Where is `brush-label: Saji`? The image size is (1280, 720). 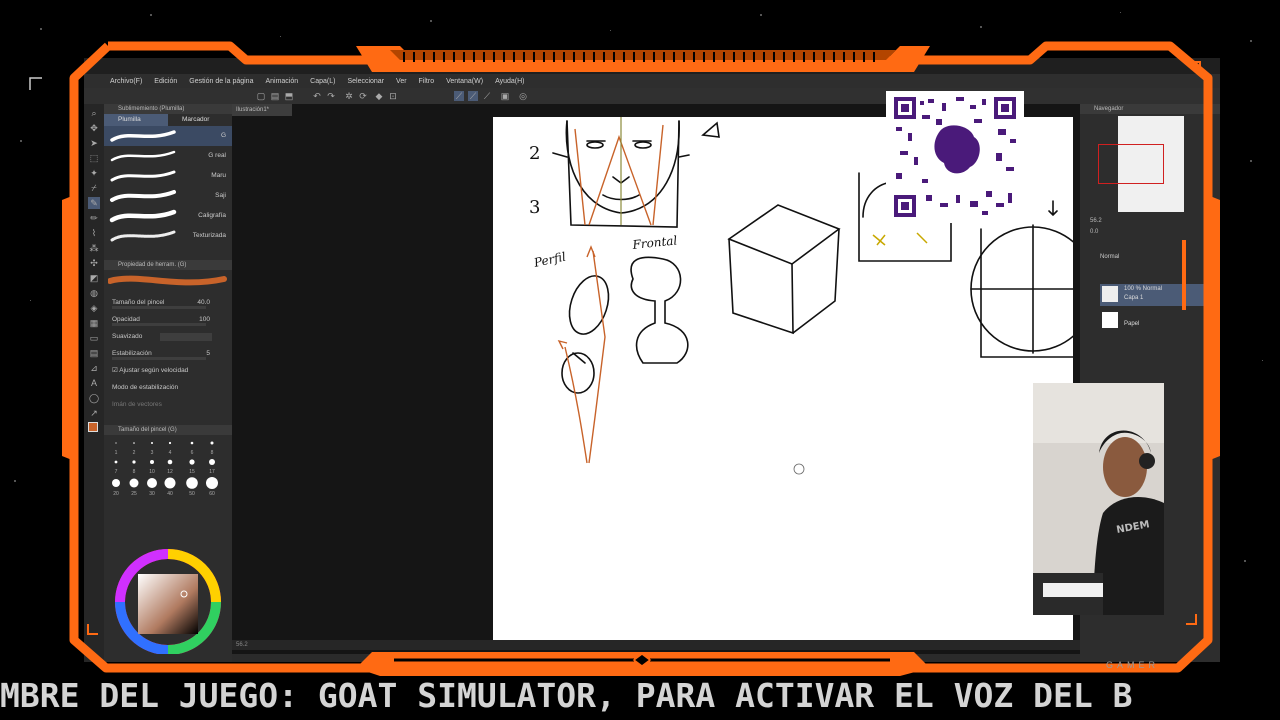 brush-label: Saji is located at coordinates (220, 195).